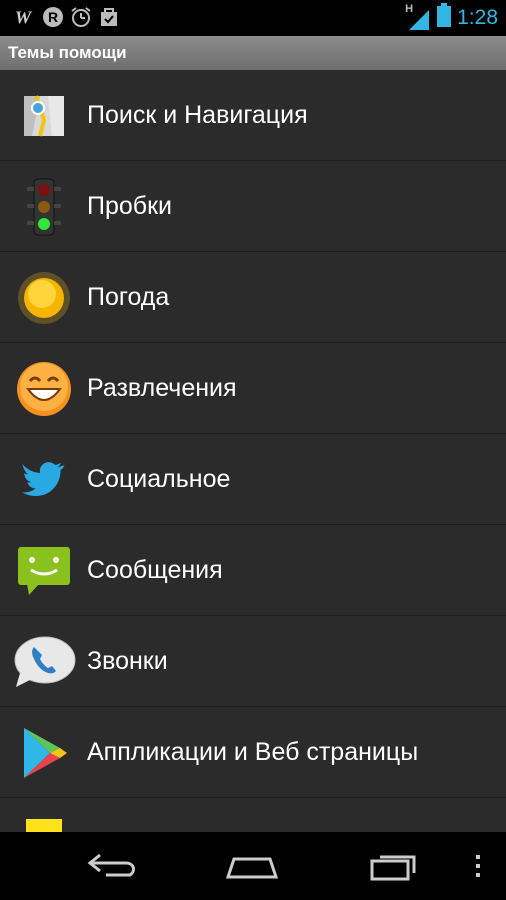 This screenshot has height=900, width=506. Describe the element at coordinates (418, 17) in the screenshot. I see `signal-icon: H` at that location.